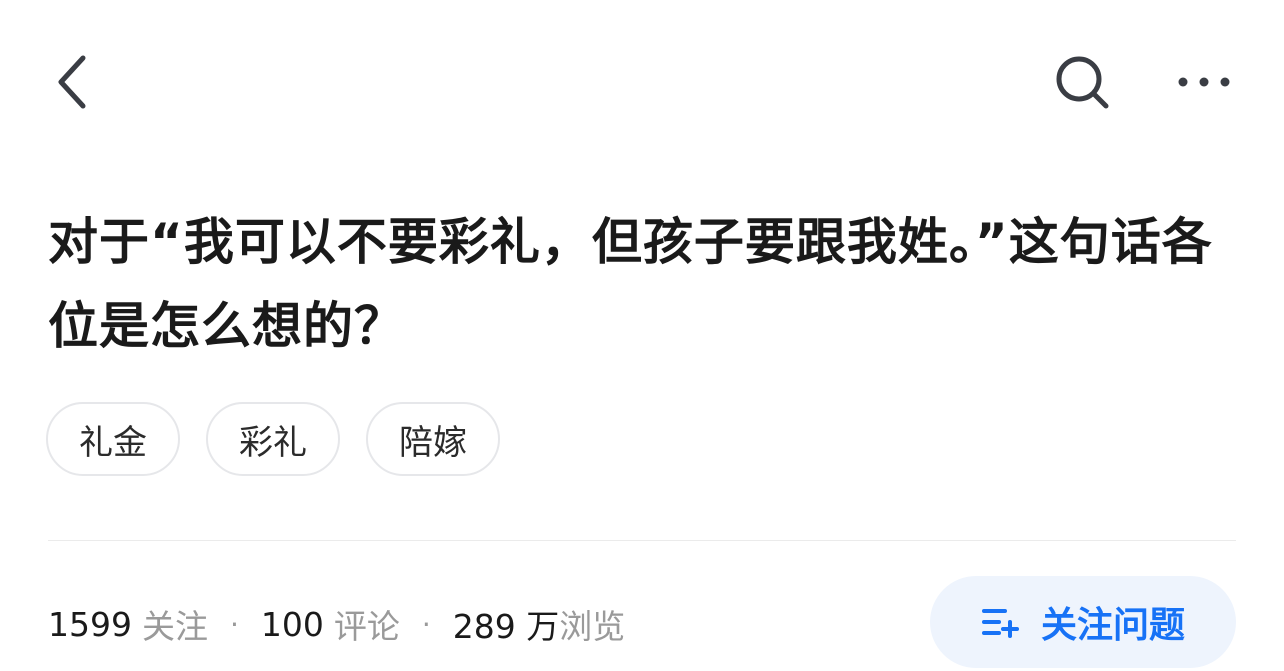  I want to click on question-stats: 1599 关注 · 100 评论 · 289 万 浏览, so click(336, 624).